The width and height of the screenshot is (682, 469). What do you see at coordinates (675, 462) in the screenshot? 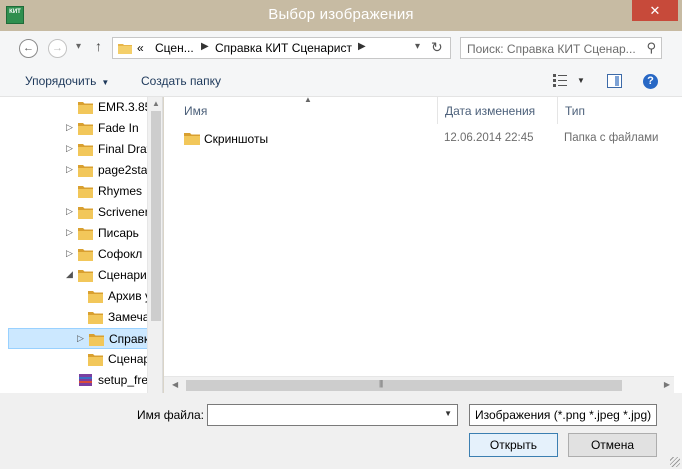
I see `resize-grip-icon` at bounding box center [675, 462].